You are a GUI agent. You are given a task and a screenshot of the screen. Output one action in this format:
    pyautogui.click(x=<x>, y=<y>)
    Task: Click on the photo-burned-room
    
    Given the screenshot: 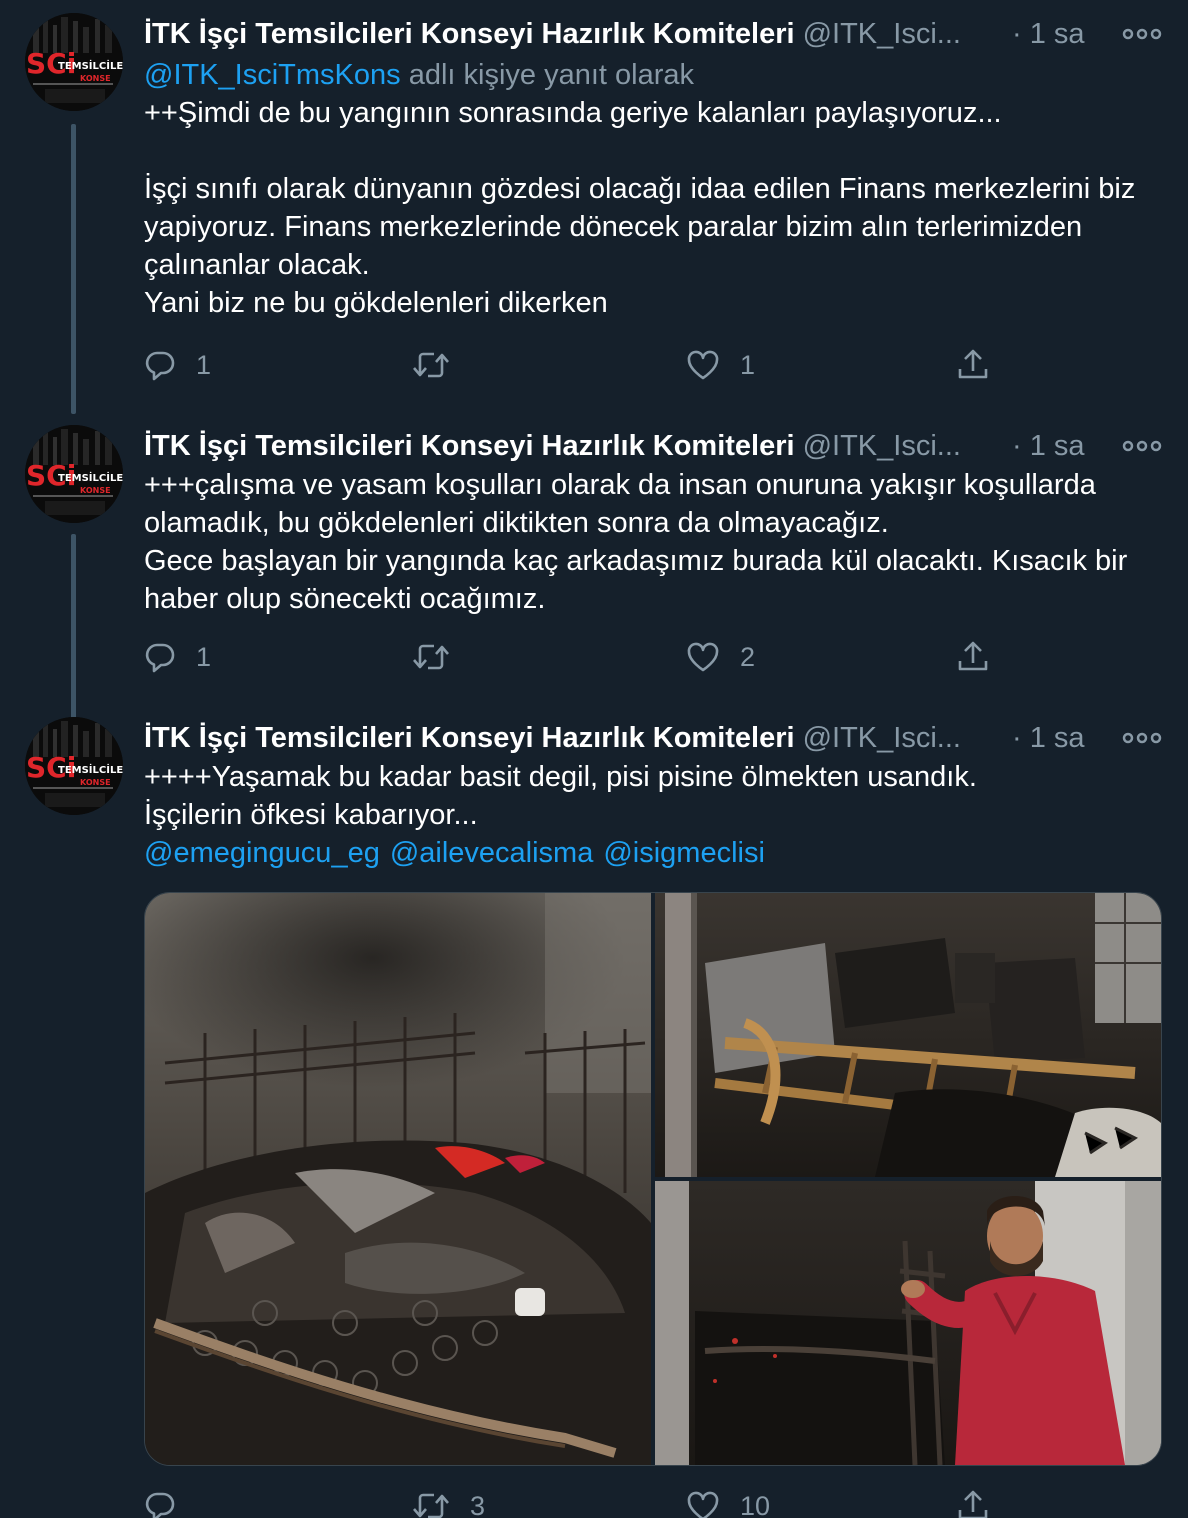 What is the action you would take?
    pyautogui.click(x=908, y=1035)
    